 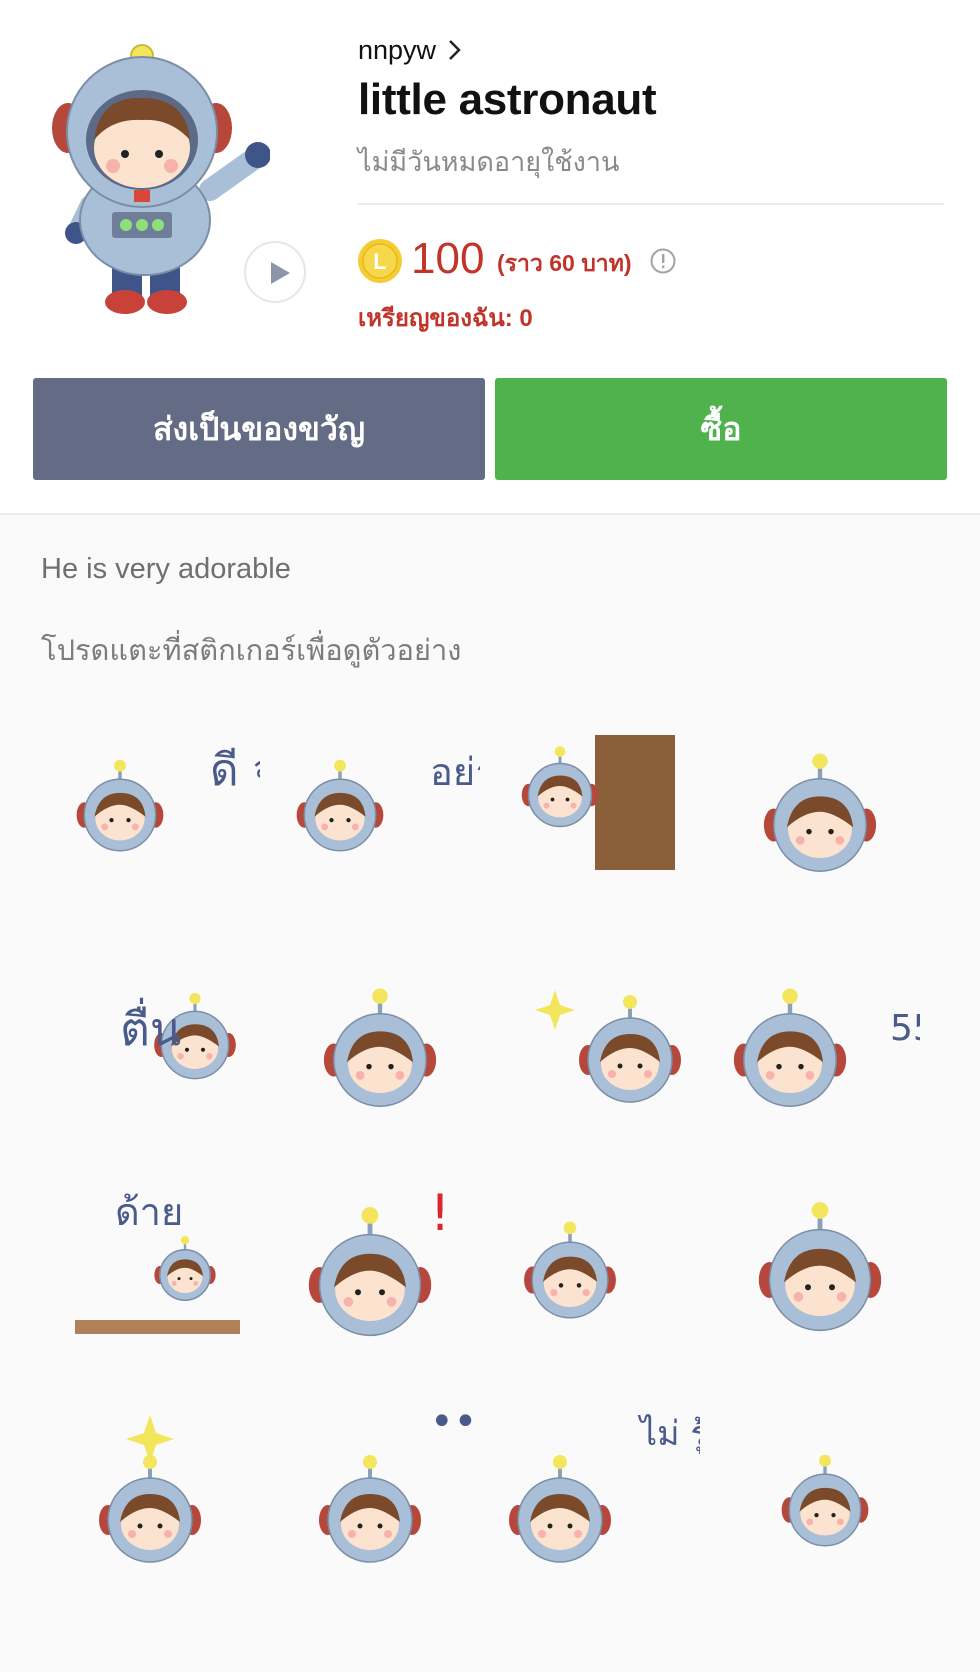 What do you see at coordinates (455, 769) in the screenshot?
I see `sticker-caption: อย่า ดื้อ` at bounding box center [455, 769].